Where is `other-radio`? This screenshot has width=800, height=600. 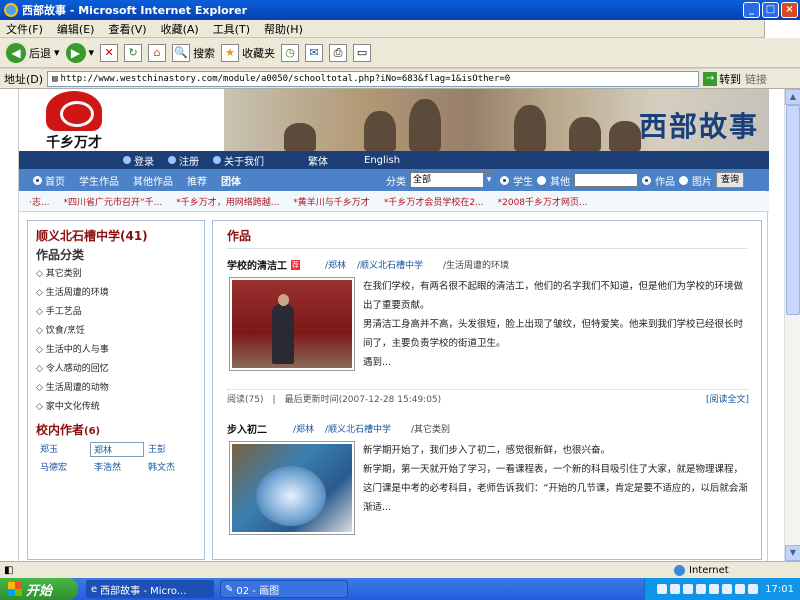
other-radio is located at coordinates (541, 180).